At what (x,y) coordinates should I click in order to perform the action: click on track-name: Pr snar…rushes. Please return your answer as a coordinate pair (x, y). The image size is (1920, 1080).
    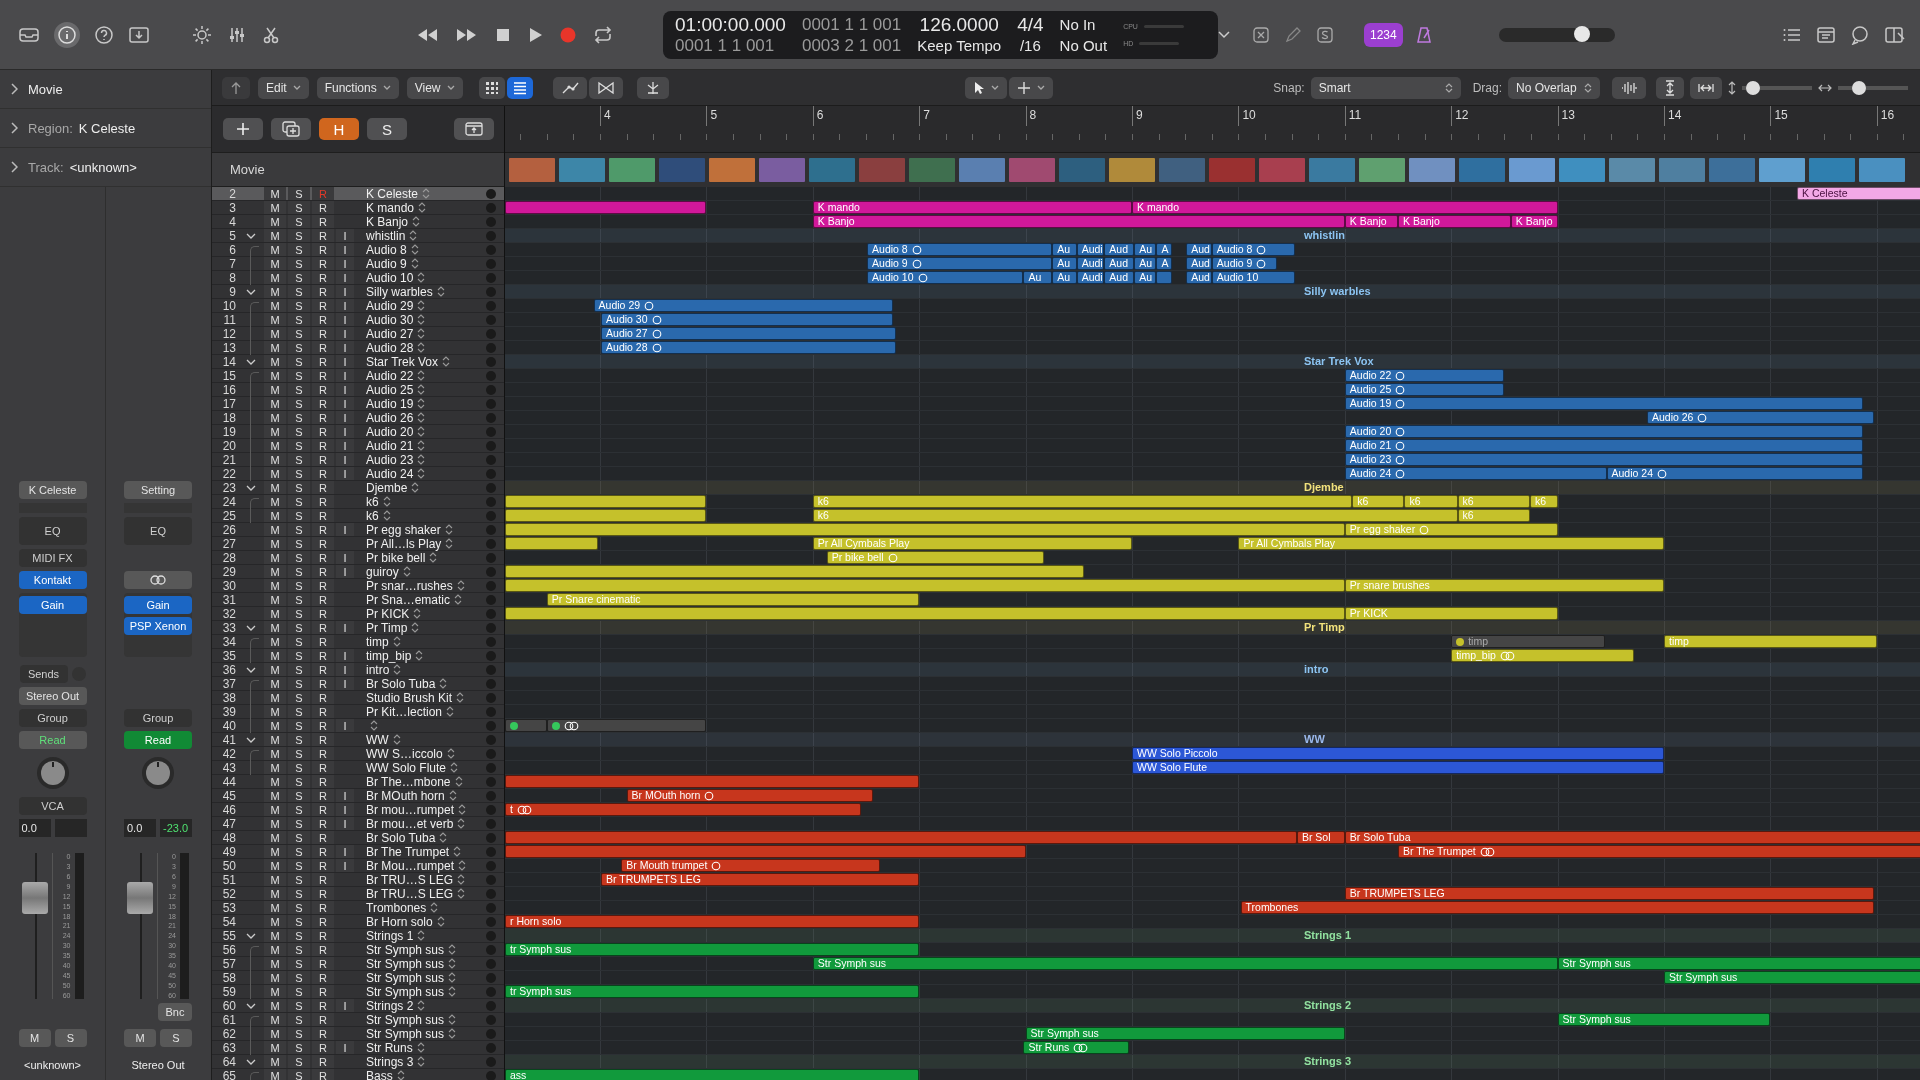
    Looking at the image, I should click on (409, 585).